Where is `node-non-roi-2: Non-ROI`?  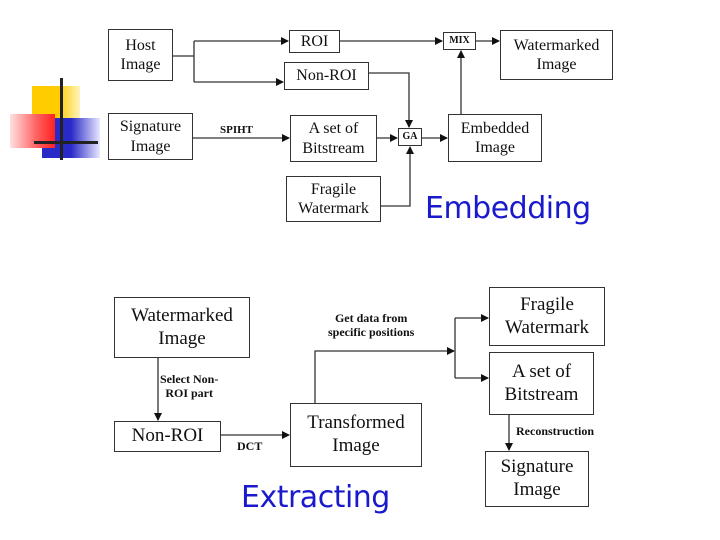
node-non-roi-2: Non-ROI is located at coordinates (167, 436).